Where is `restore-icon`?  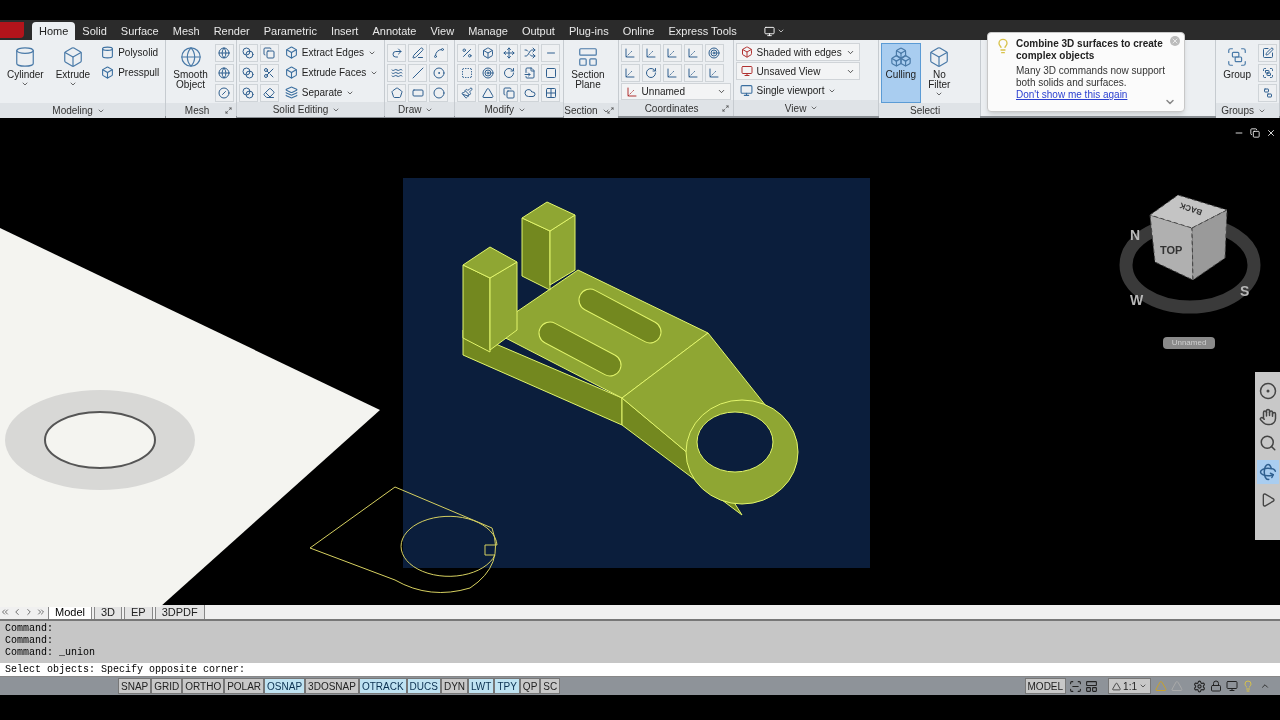
restore-icon is located at coordinates (1255, 133).